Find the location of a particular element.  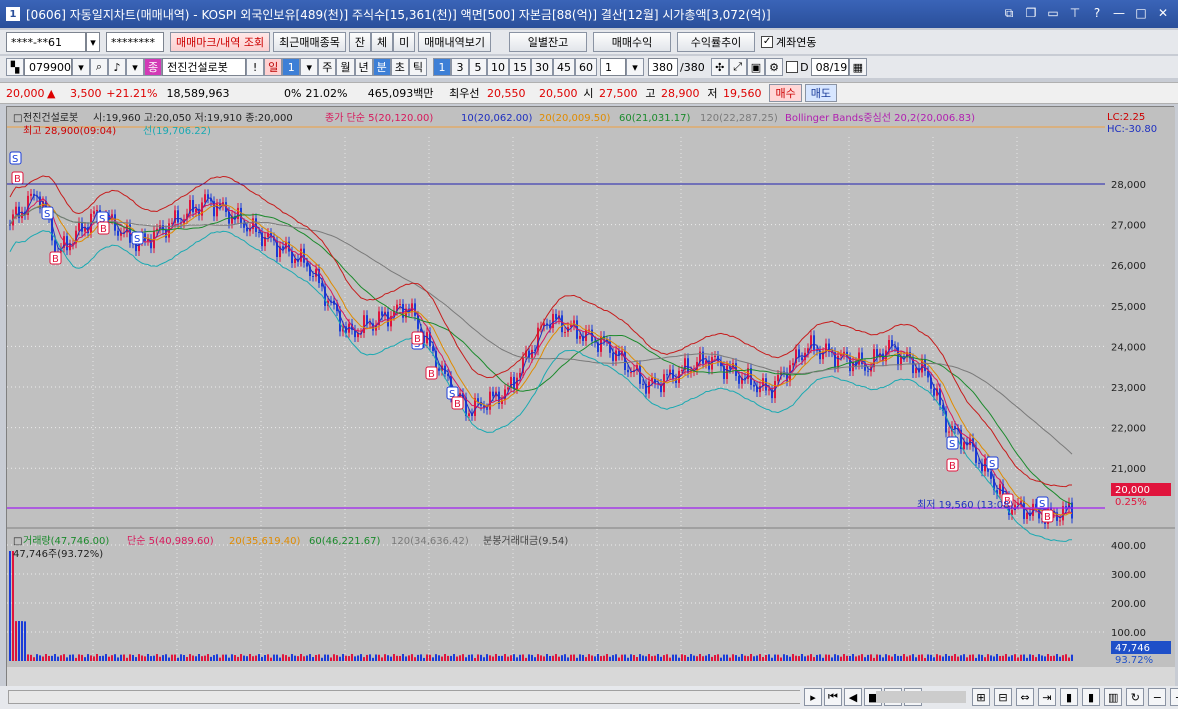

calendar-icon: ▦ is located at coordinates (857, 67).